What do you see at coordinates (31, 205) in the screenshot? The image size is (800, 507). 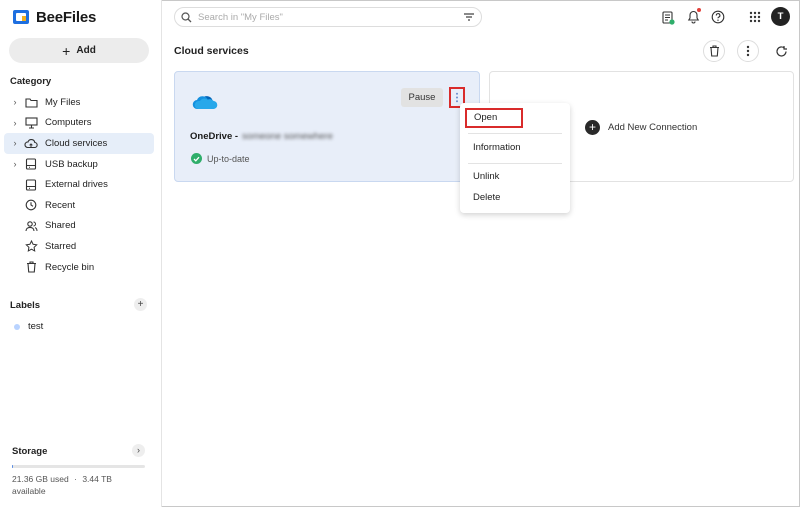 I see `clock-icon` at bounding box center [31, 205].